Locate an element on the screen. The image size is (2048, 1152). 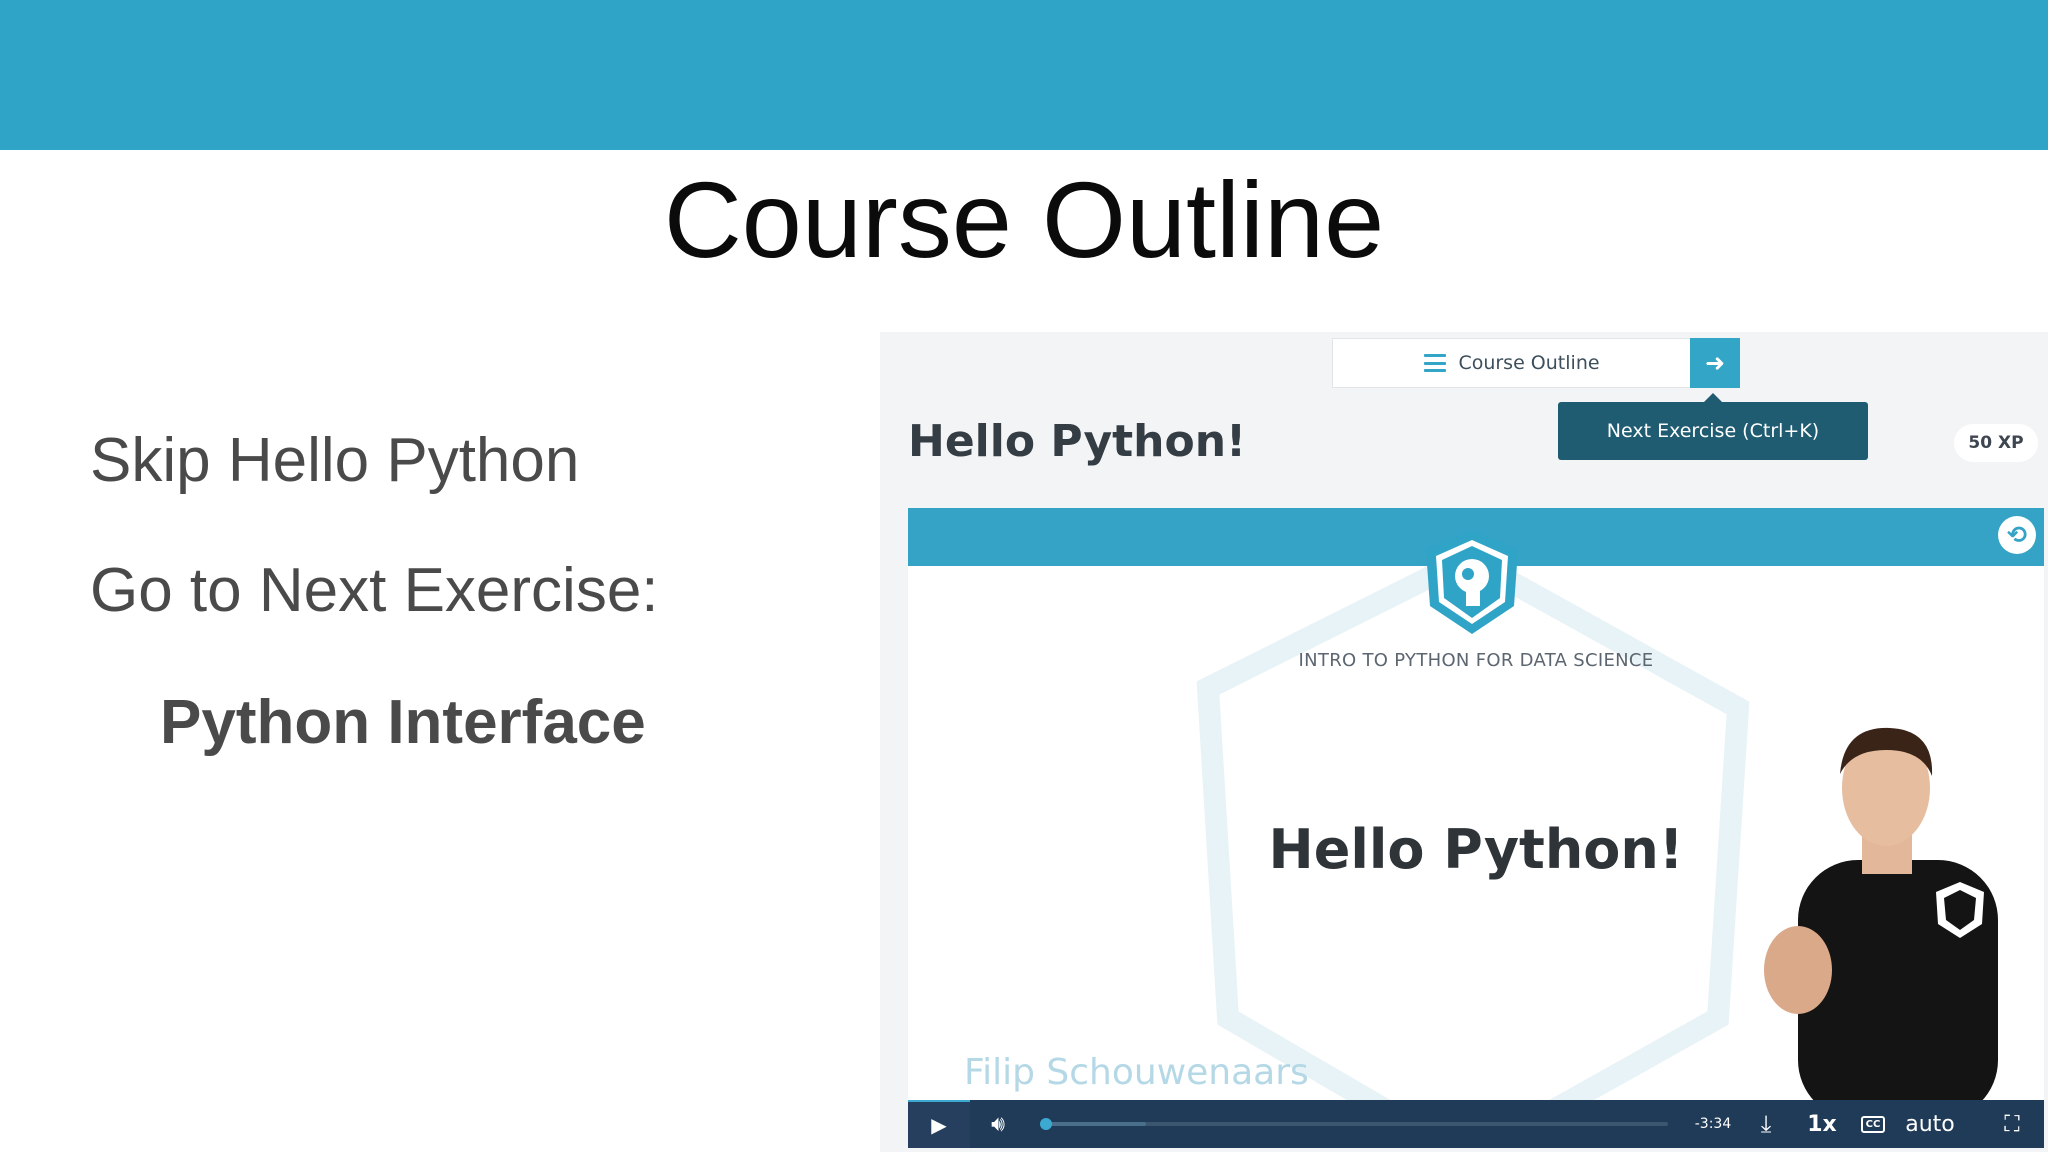
download-icon: ⤓ is located at coordinates (1766, 1124).